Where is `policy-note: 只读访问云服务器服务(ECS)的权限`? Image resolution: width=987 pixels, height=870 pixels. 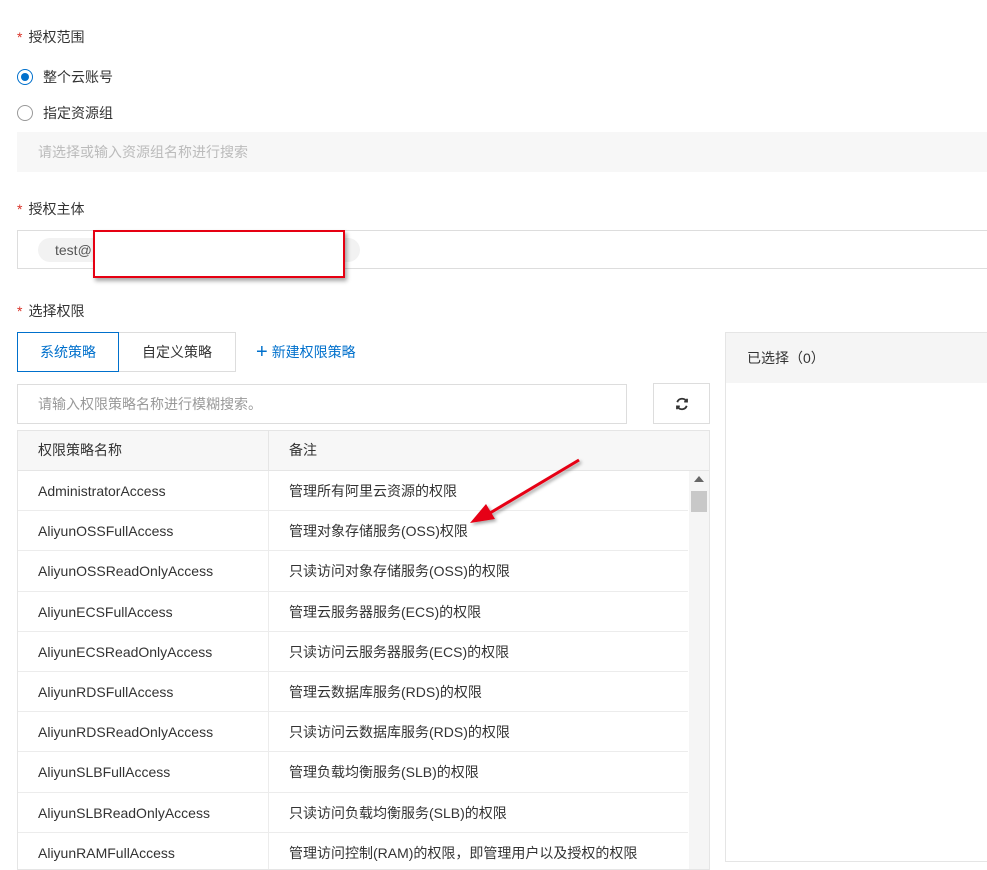 policy-note: 只读访问云服务器服务(ECS)的权限 is located at coordinates (399, 651).